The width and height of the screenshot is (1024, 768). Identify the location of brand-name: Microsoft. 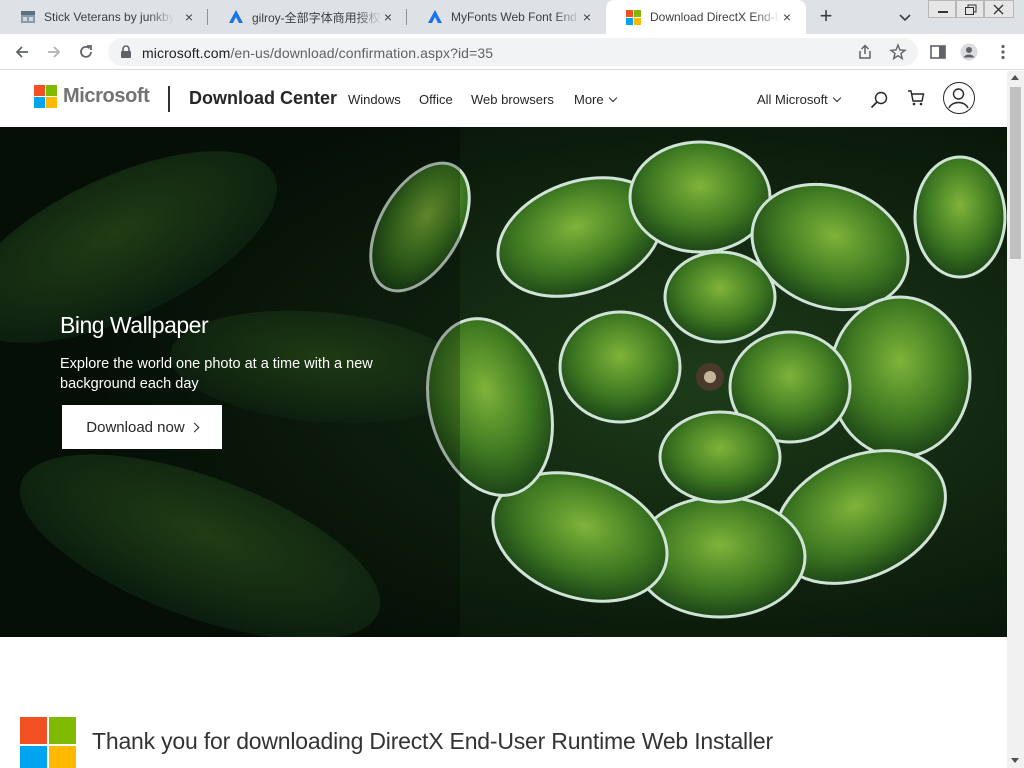
(106, 96).